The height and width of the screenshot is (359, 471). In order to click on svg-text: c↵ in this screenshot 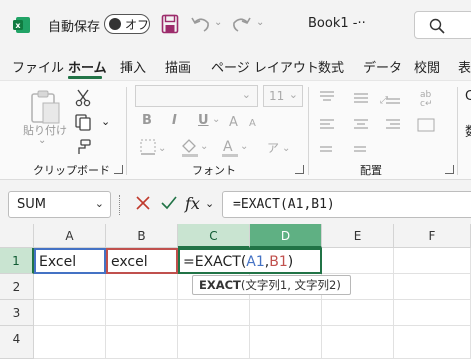, I will do `click(426, 104)`.